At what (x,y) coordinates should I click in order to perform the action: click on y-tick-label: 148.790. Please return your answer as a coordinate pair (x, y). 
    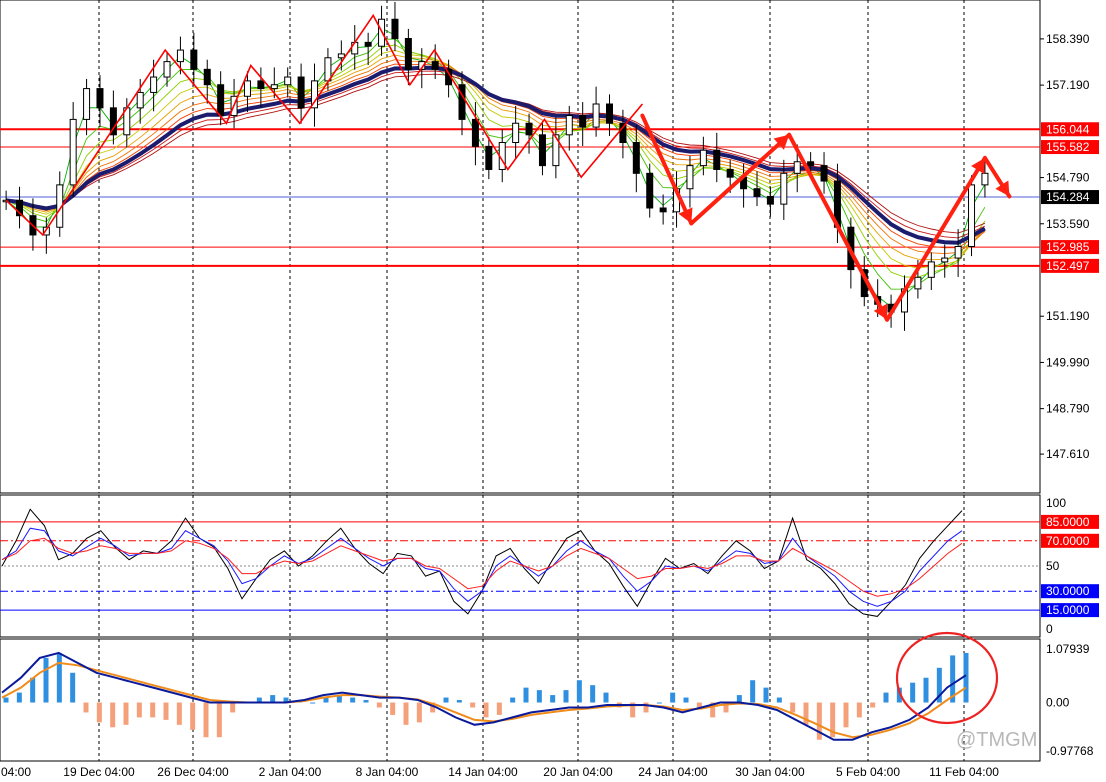
    Looking at the image, I should click on (1068, 409).